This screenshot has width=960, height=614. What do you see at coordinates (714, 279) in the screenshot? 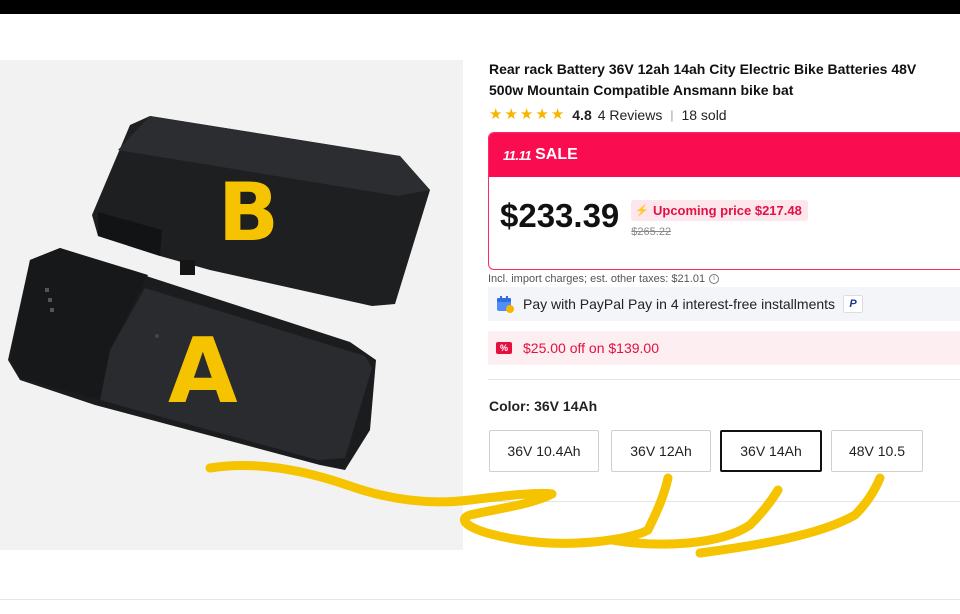
I see `info-icon: i` at bounding box center [714, 279].